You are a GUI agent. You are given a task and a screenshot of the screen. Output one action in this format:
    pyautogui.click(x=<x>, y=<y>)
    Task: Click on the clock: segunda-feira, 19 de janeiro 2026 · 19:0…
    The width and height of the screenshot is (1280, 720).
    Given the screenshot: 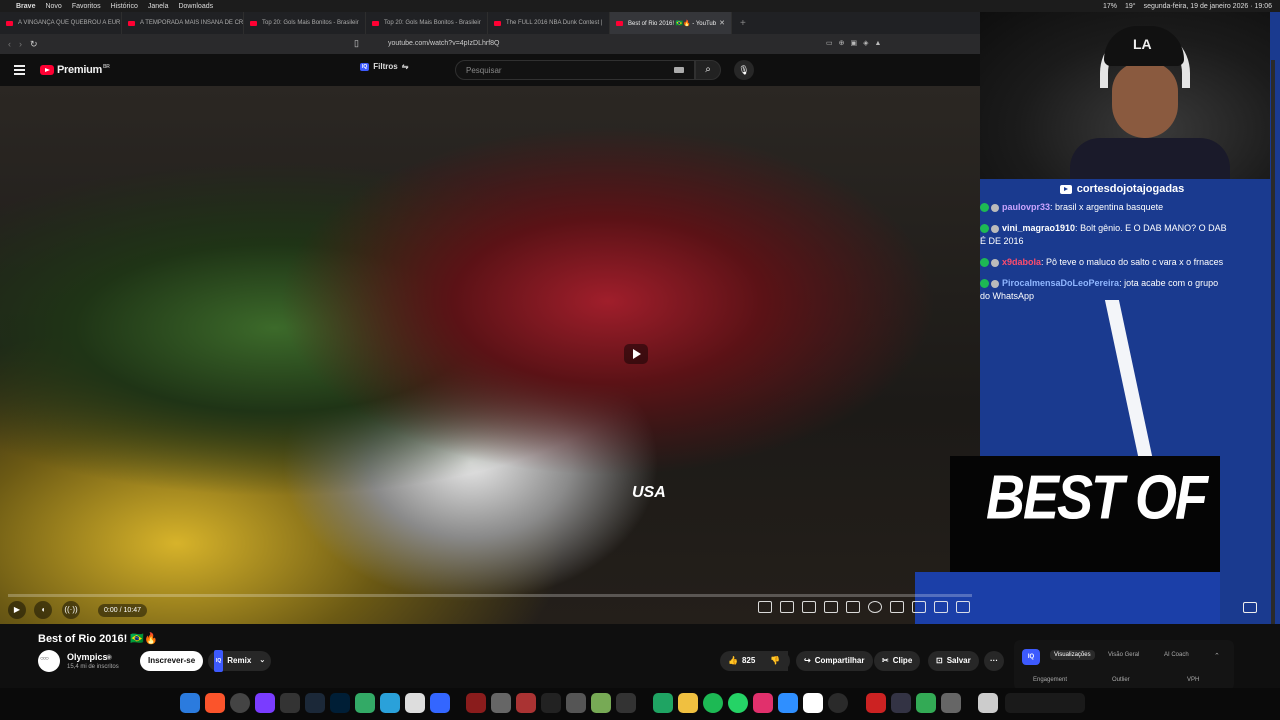 What is the action you would take?
    pyautogui.click(x=1208, y=6)
    